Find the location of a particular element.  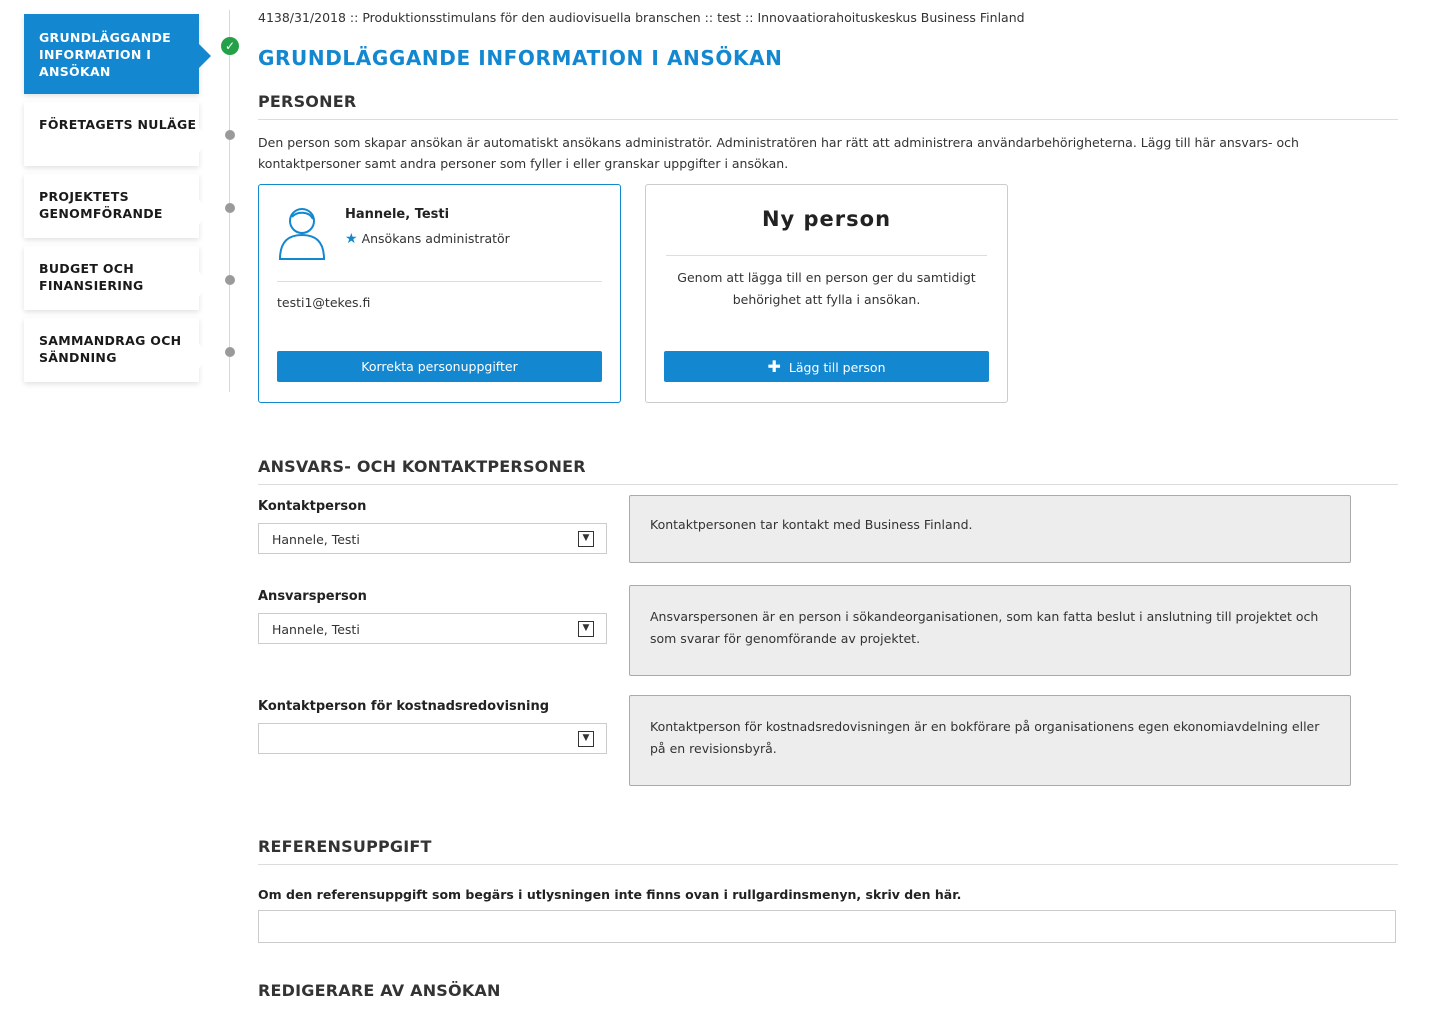

add-person-button: ✚ Lägg till person is located at coordinates (826, 366).